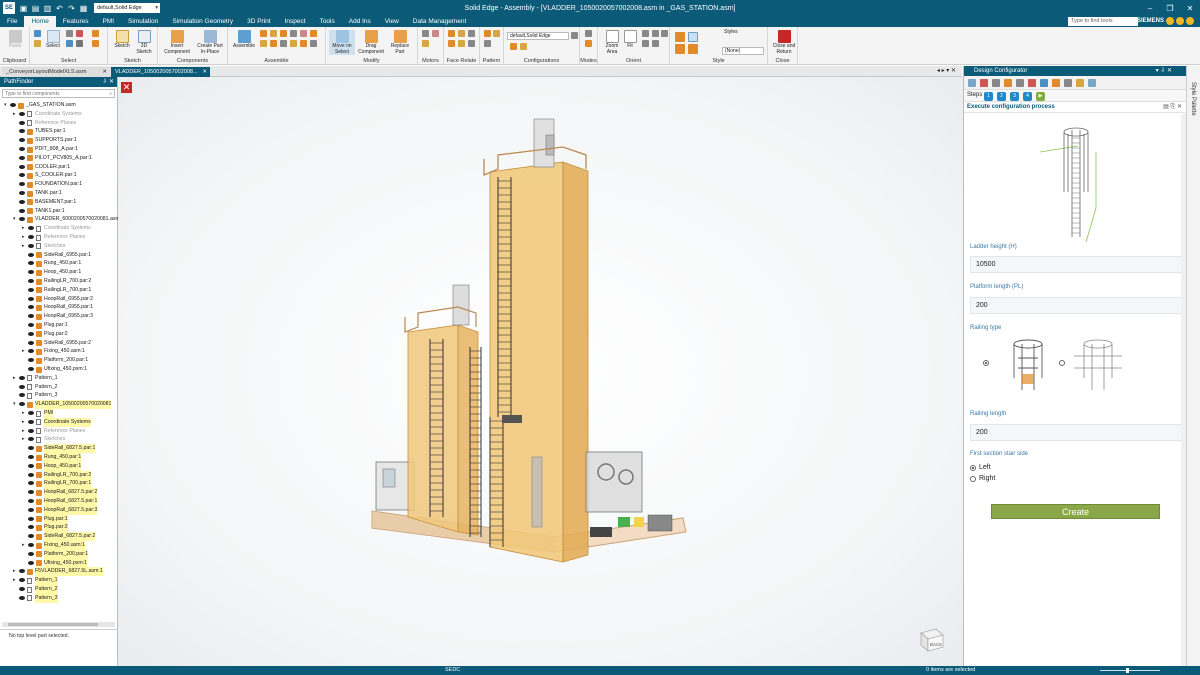  What do you see at coordinates (1164, 71) in the screenshot?
I see `pane-controls-icon: ▾ ⇩ ✕` at bounding box center [1164, 71].